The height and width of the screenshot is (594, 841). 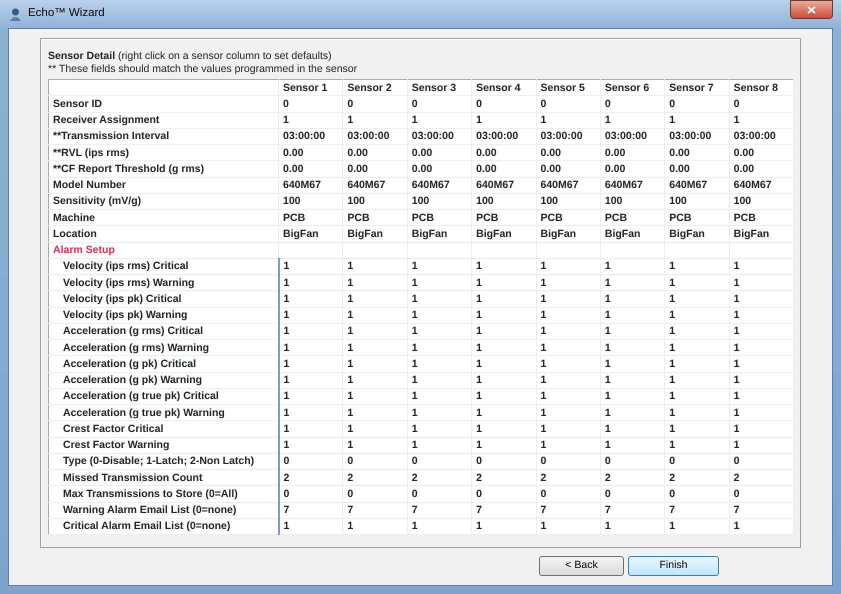 I want to click on finish-button: Finish, so click(x=673, y=566).